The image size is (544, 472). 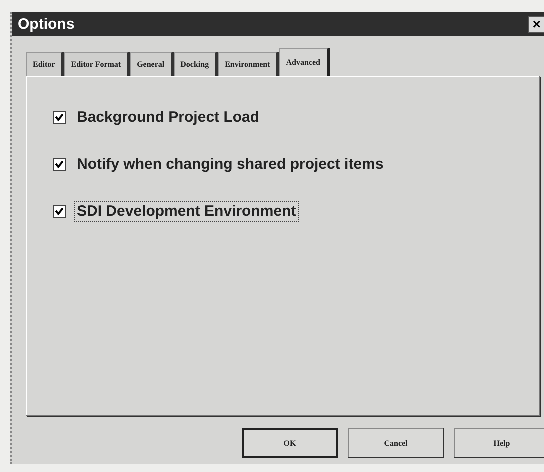 I want to click on checkbox-label: Background Project Load, so click(x=168, y=117).